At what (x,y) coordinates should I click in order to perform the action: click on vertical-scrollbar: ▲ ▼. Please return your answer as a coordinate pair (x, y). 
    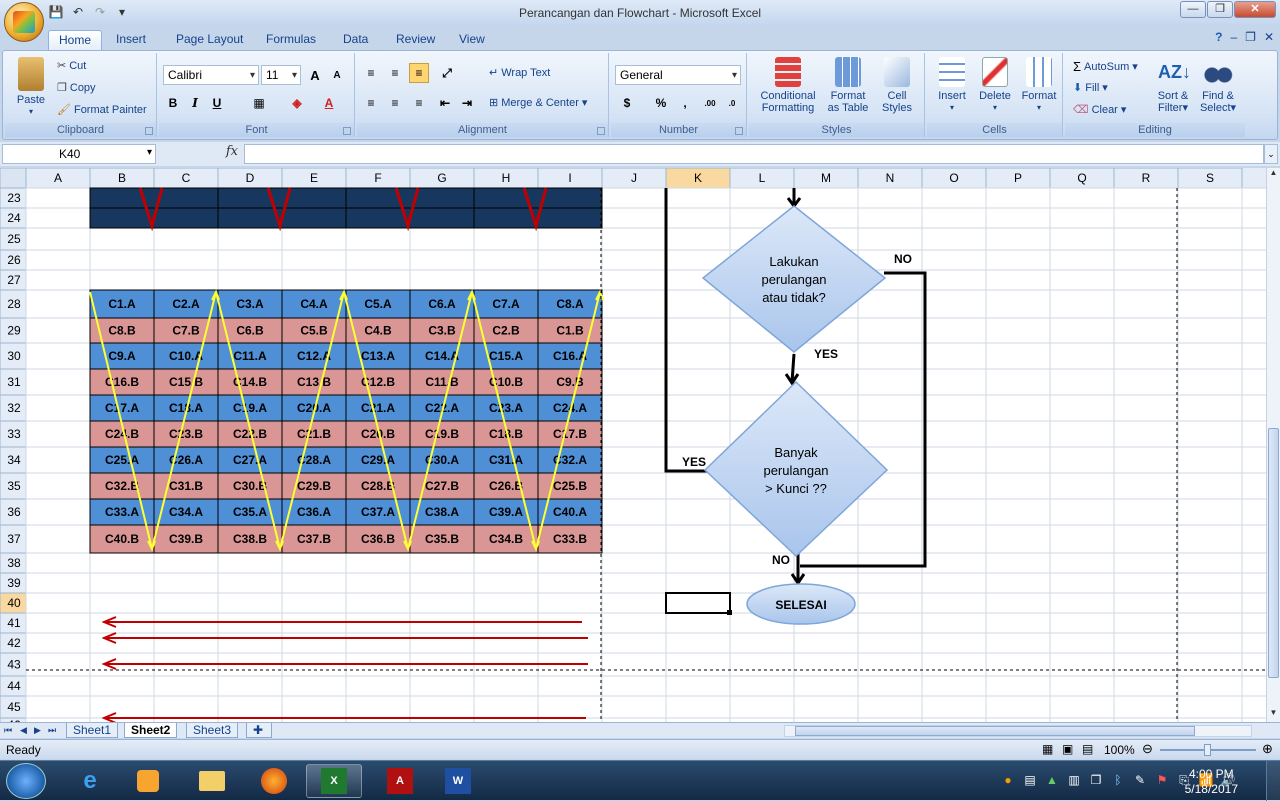
    Looking at the image, I should click on (1273, 445).